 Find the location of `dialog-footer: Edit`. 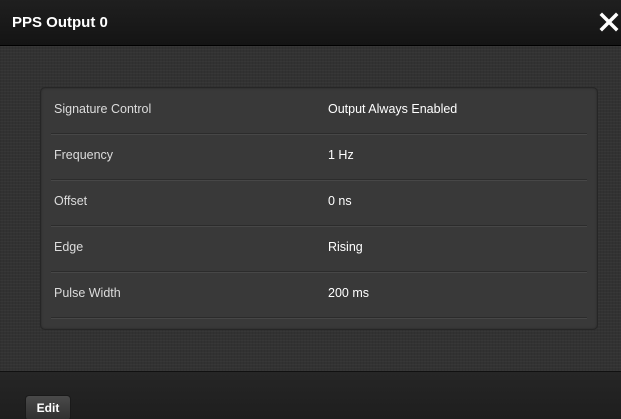

dialog-footer: Edit is located at coordinates (310, 395).